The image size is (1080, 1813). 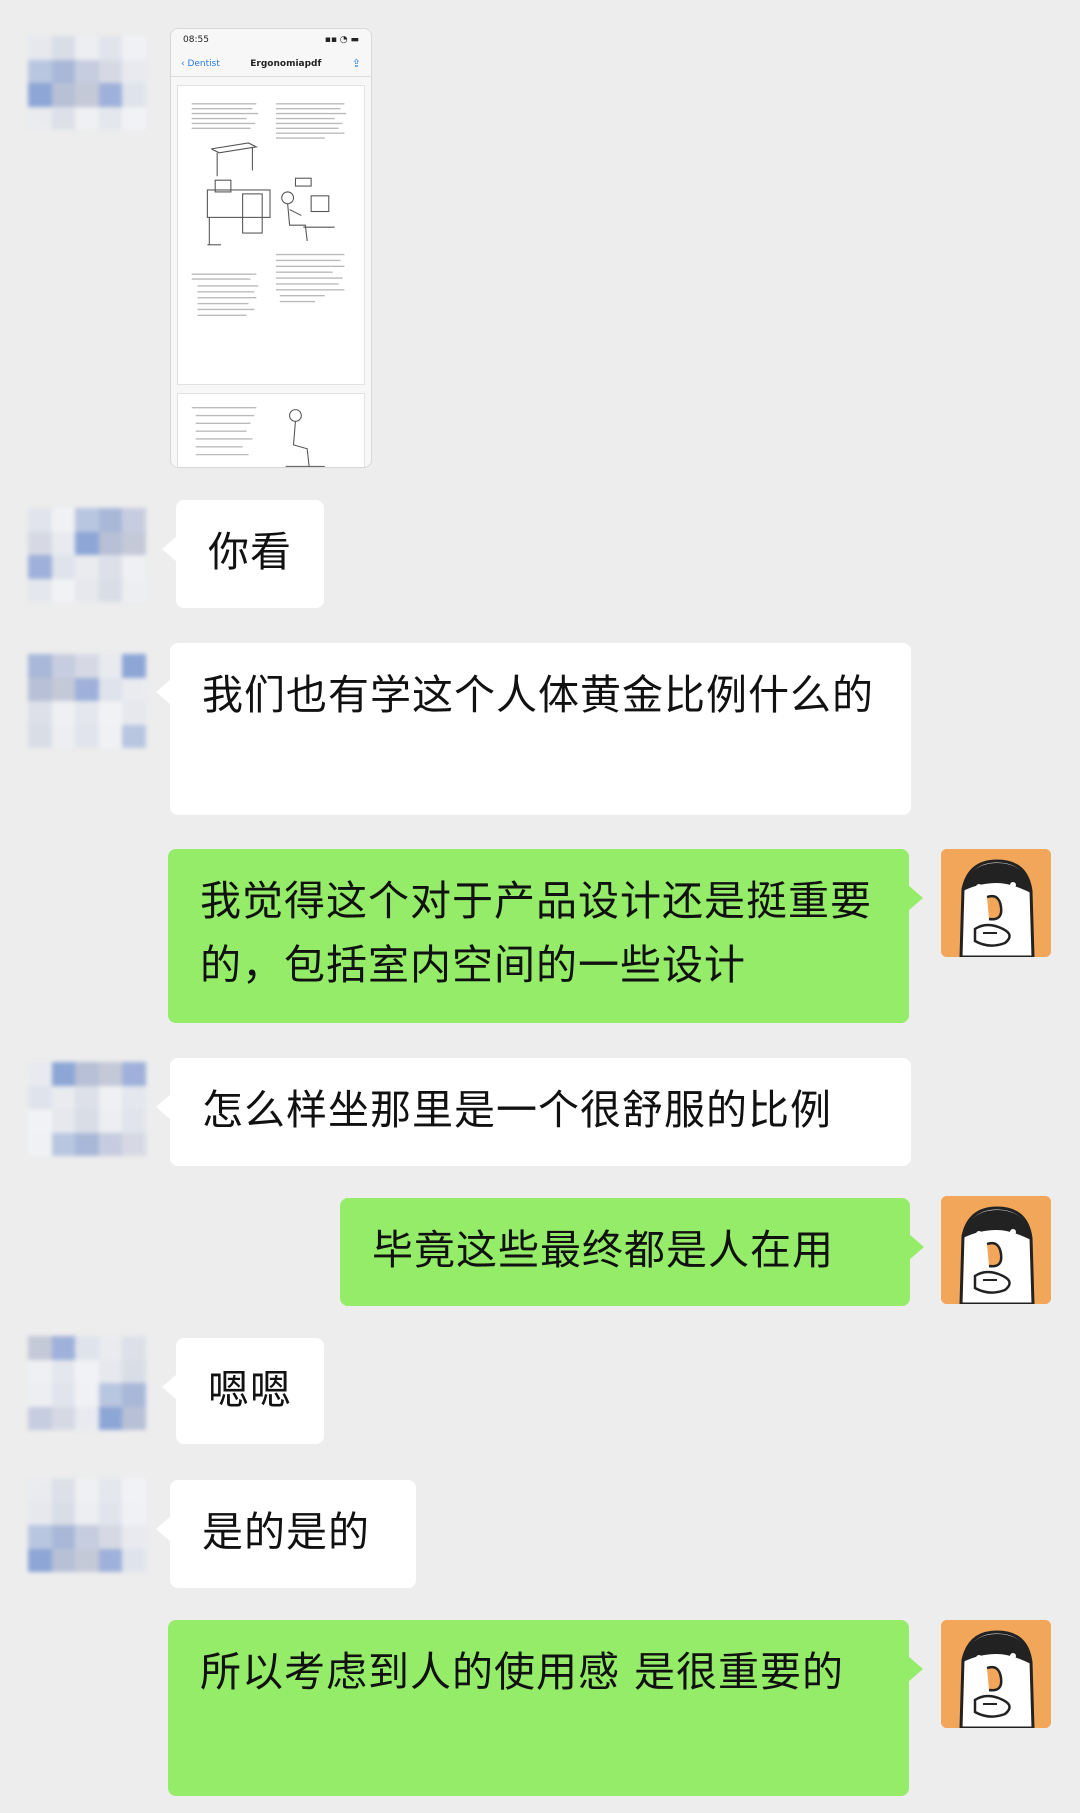 I want to click on image-status-bar: 08:55 ▪▪ ◔ ▬, so click(x=271, y=40).